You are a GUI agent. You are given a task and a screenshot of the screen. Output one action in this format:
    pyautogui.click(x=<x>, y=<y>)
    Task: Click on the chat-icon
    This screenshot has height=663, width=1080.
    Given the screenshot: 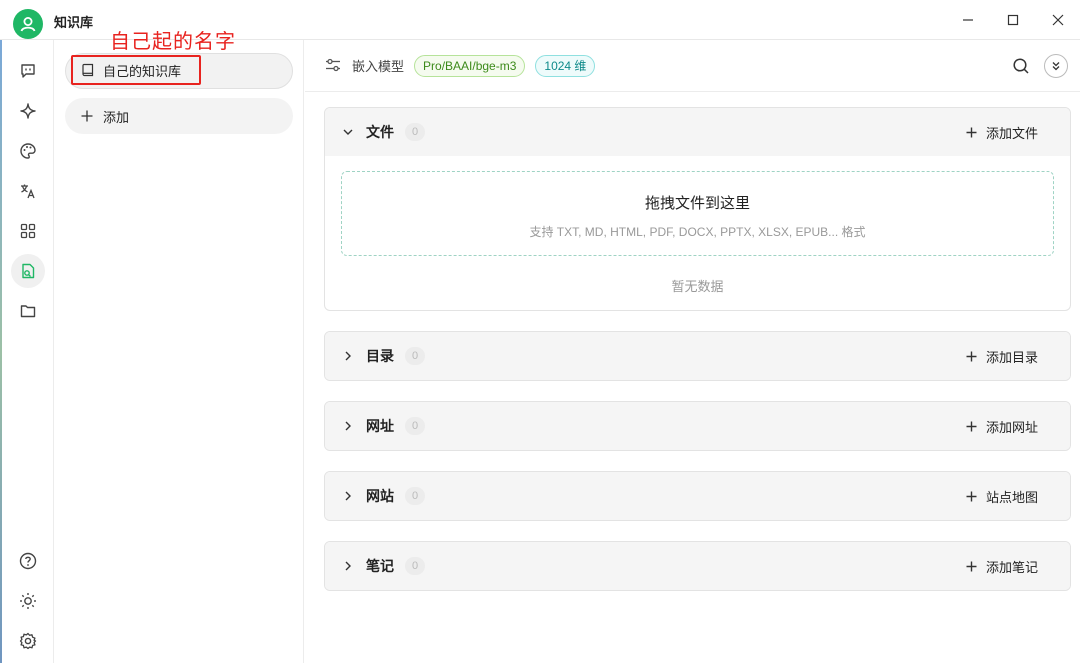 What is the action you would take?
    pyautogui.click(x=28, y=71)
    